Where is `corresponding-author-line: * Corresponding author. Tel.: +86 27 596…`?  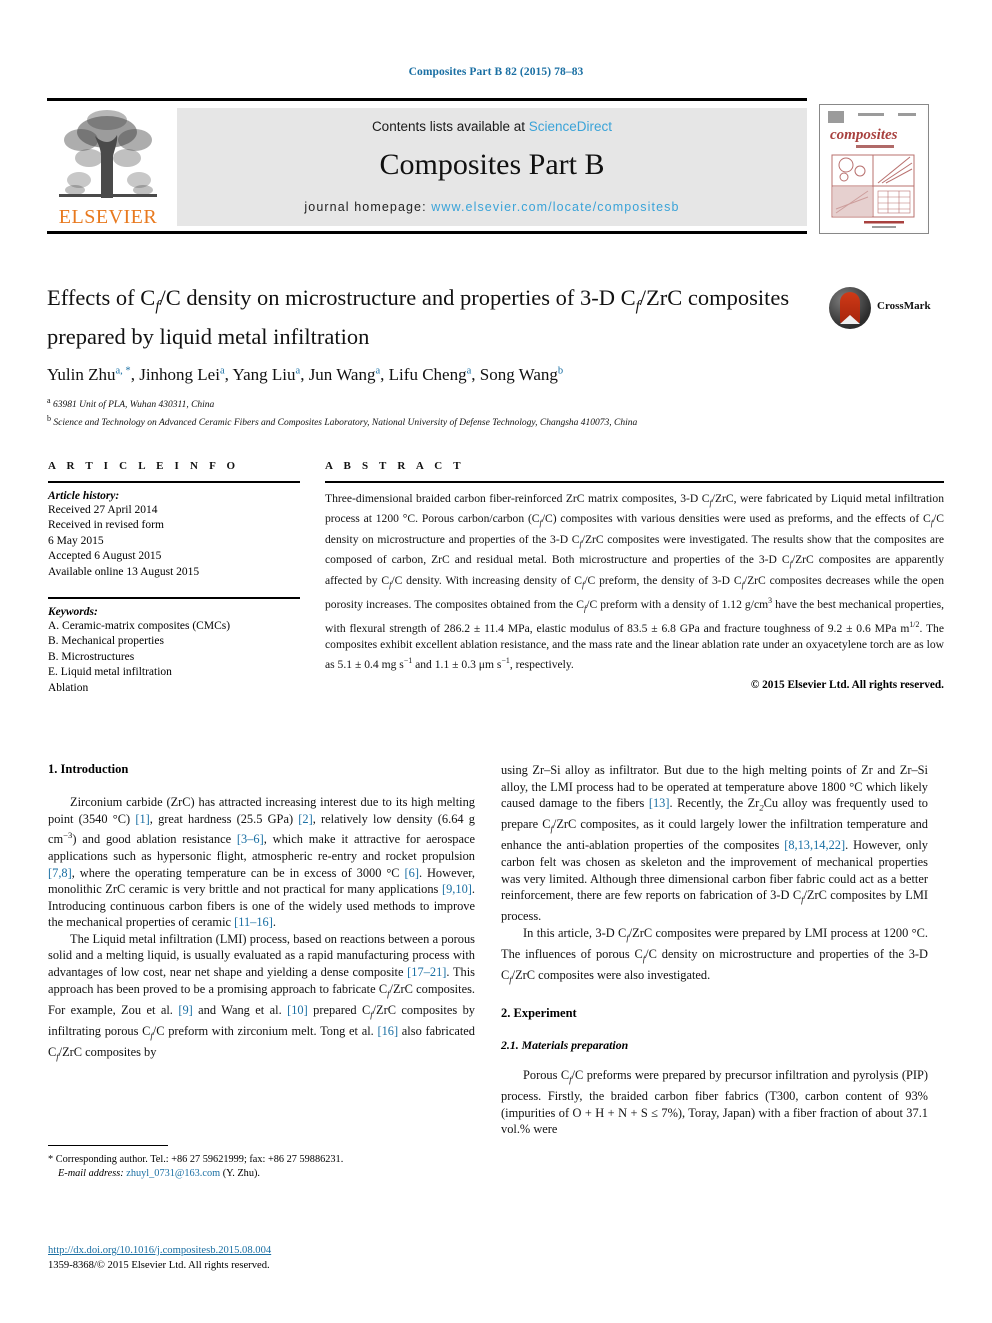
corresponding-author-line: * Corresponding author. Tel.: +86 27 596… is located at coordinates (196, 1159).